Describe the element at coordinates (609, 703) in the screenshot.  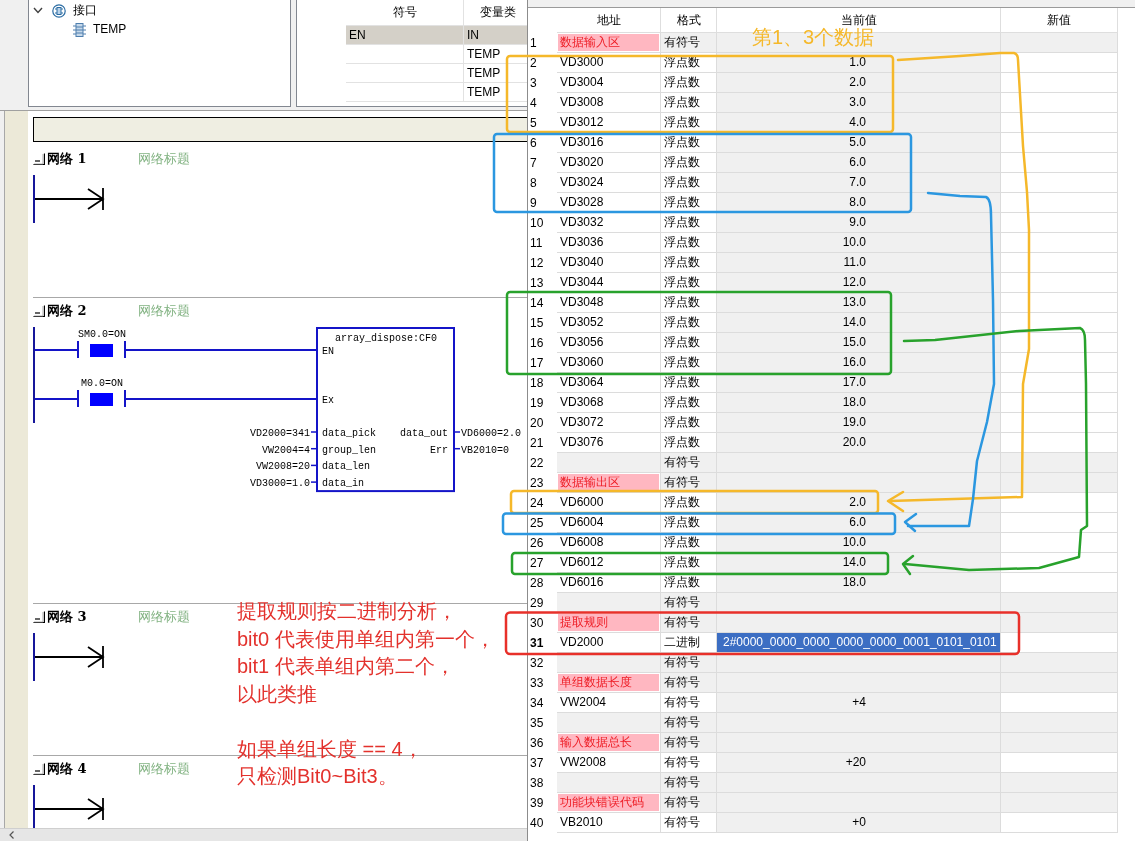
I see `table-cell: VW2004` at that location.